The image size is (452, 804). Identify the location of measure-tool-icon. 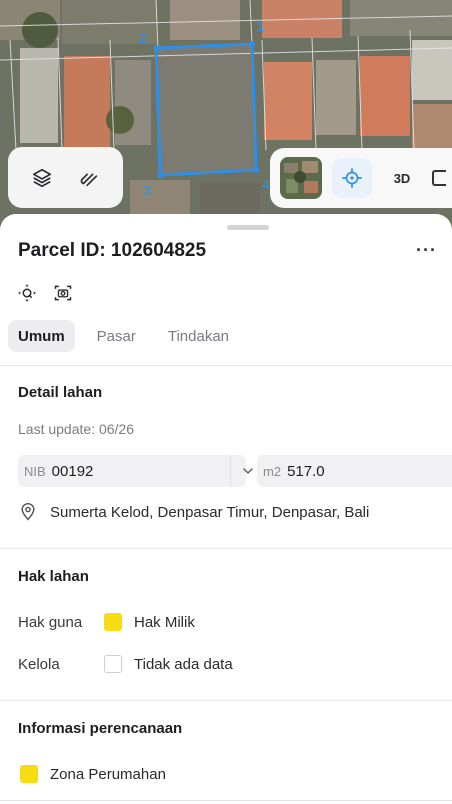
(89, 179).